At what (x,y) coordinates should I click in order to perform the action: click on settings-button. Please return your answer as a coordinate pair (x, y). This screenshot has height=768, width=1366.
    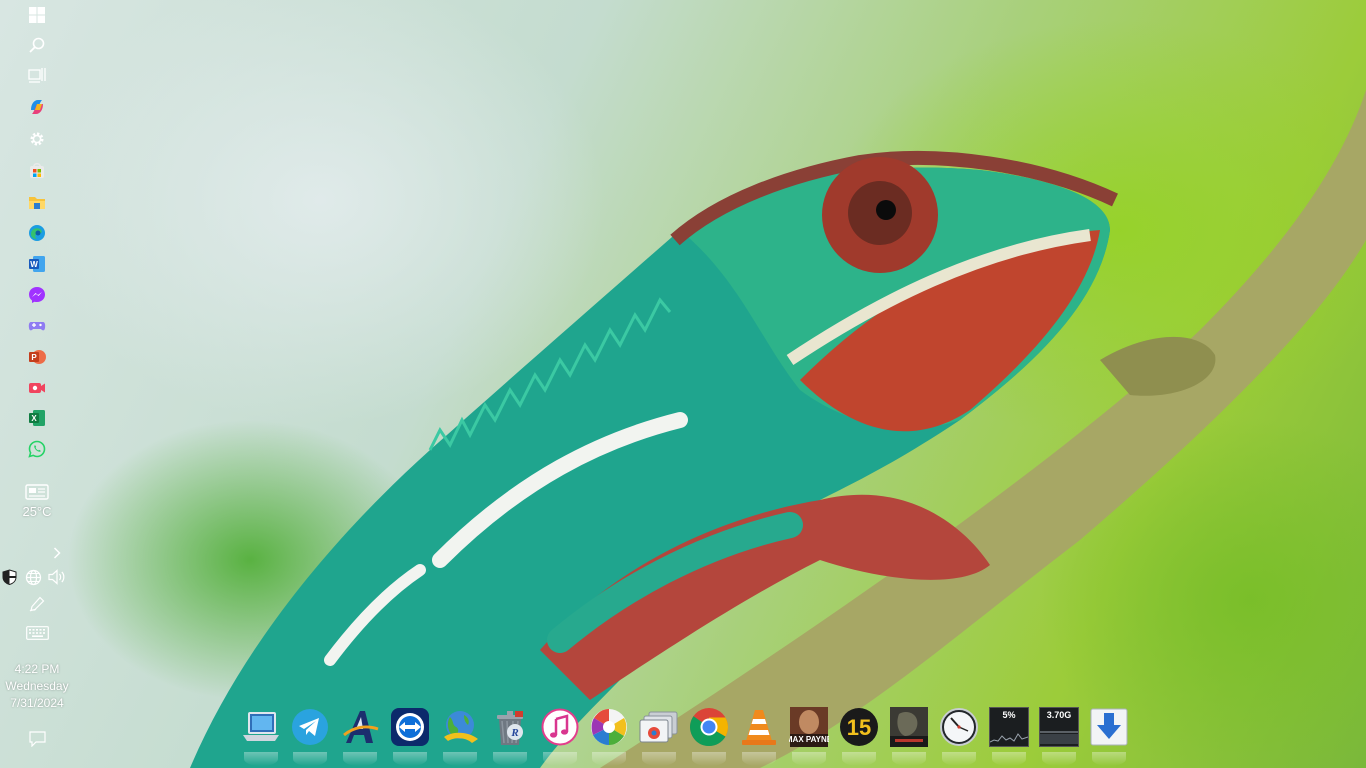
    Looking at the image, I should click on (37, 139).